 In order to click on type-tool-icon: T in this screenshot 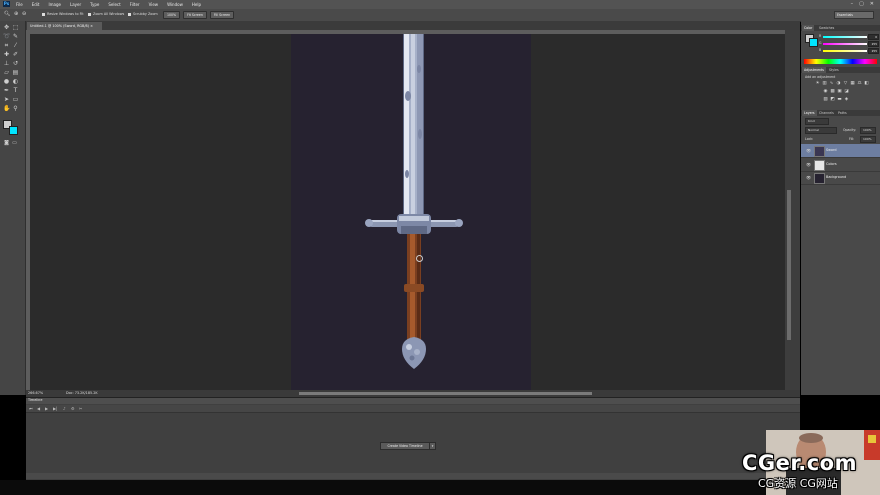, I will do `click(15, 90)`.